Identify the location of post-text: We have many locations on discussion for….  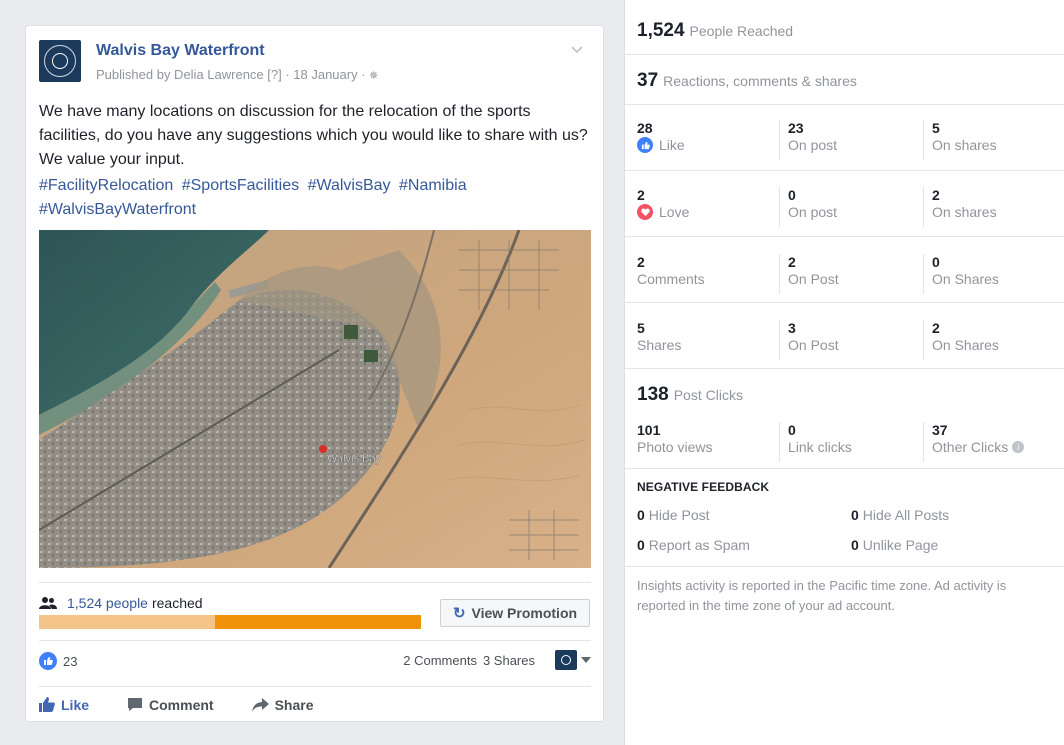
(313, 135).